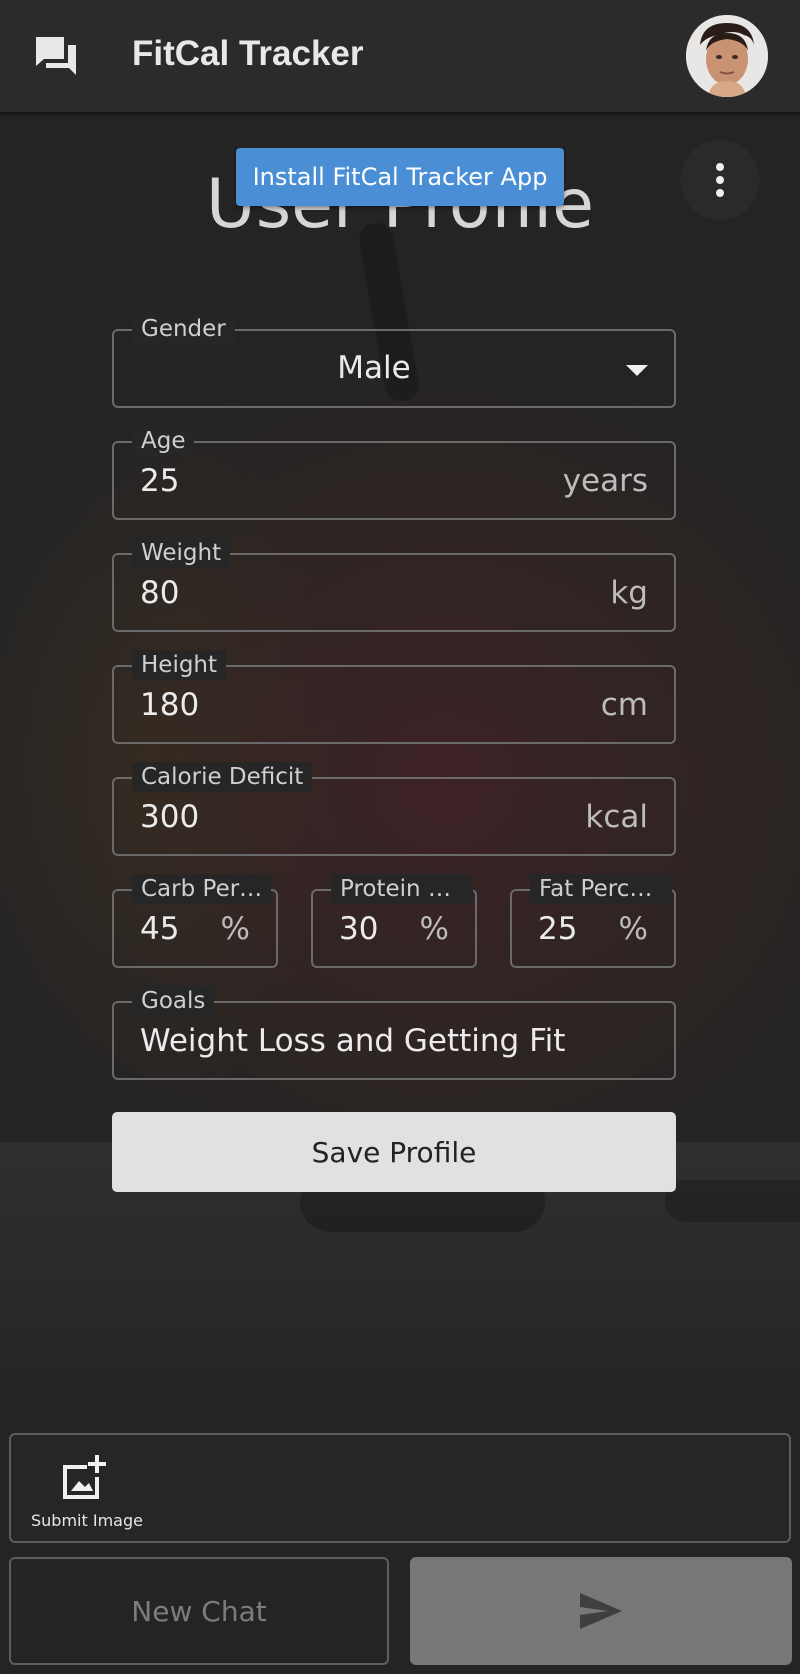 The height and width of the screenshot is (1674, 800). Describe the element at coordinates (394, 473) in the screenshot. I see `age-field: Age 25 years` at that location.